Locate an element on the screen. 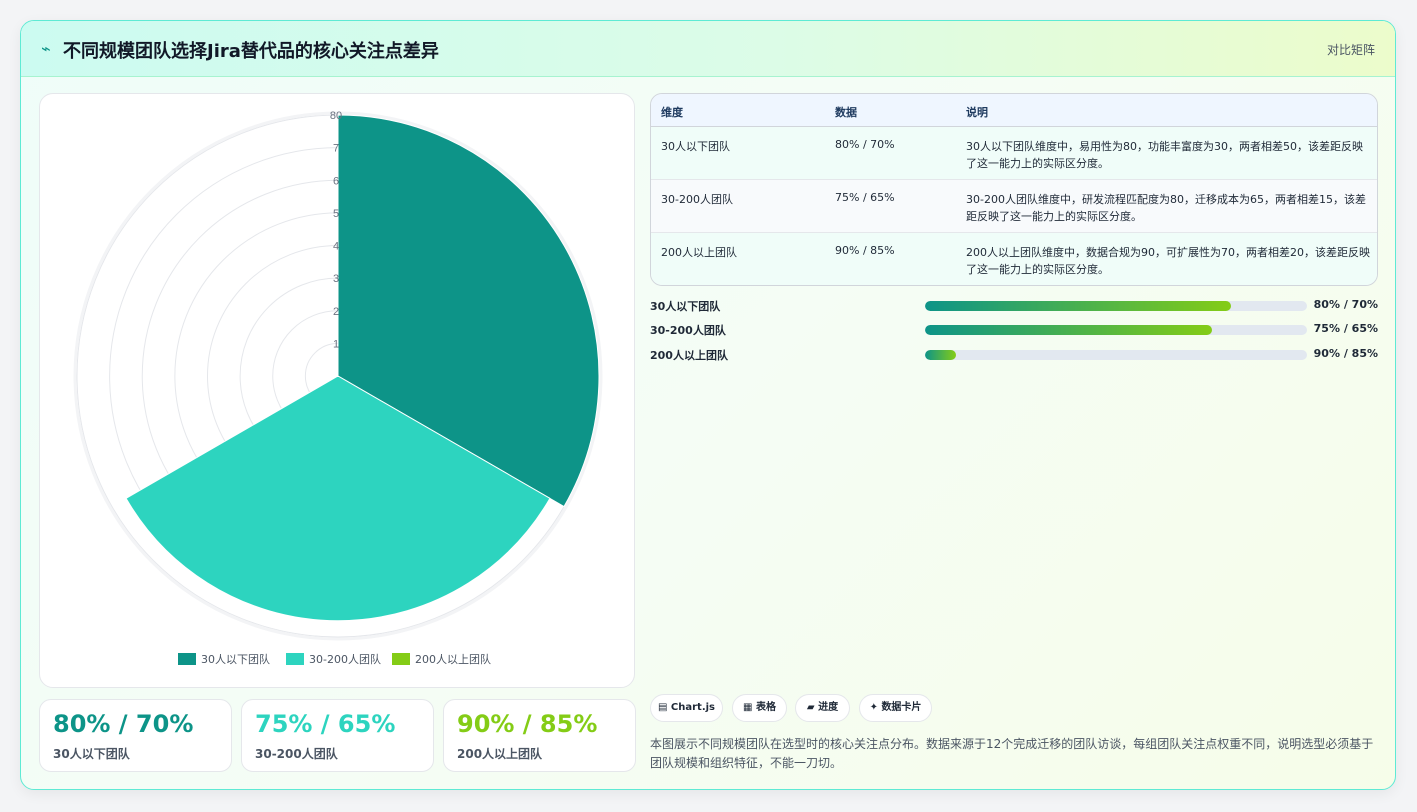 This screenshot has width=1417, height=812. chip-label: Chart.js is located at coordinates (693, 707).